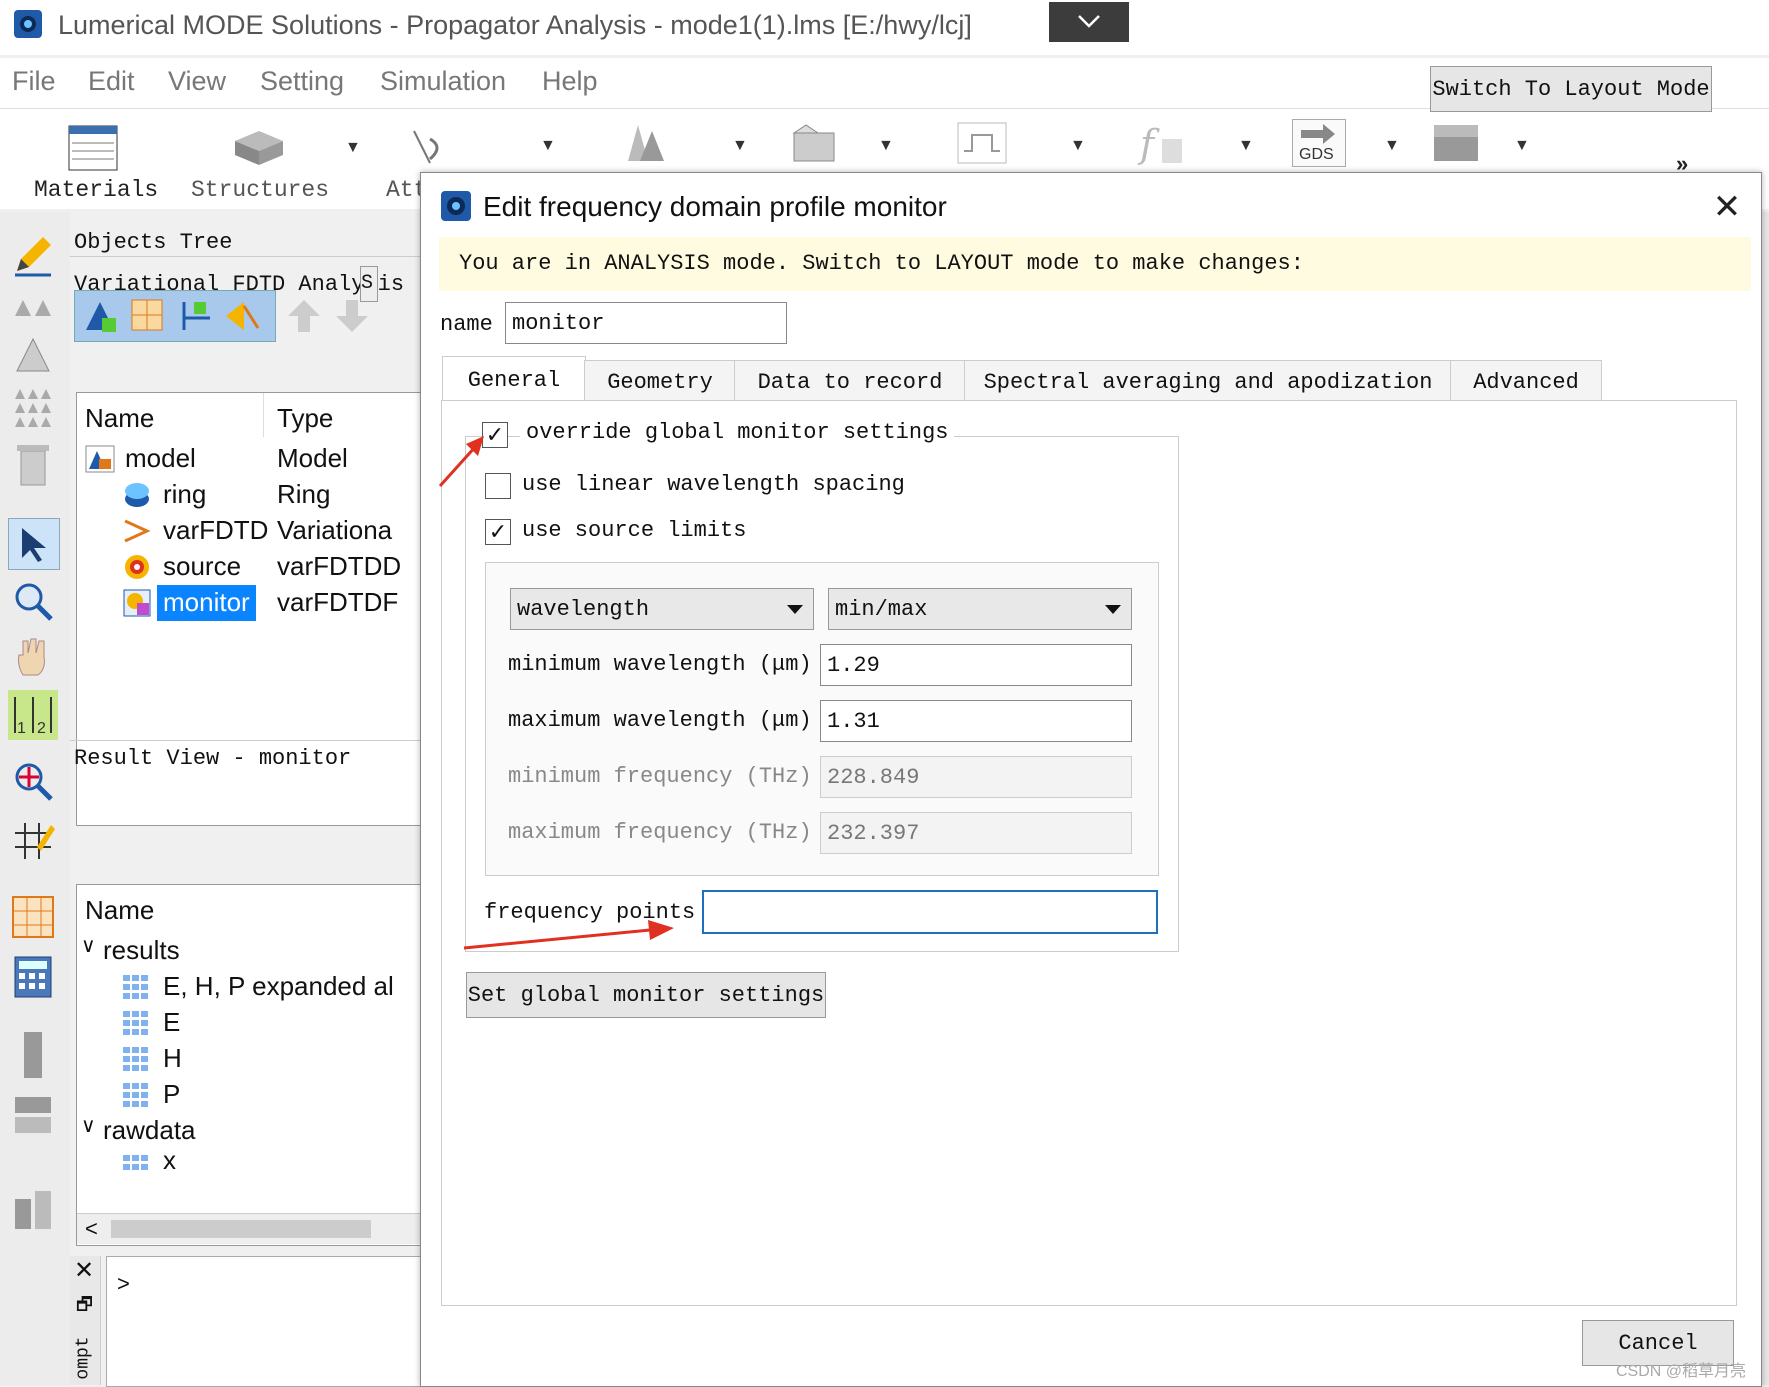 The image size is (1769, 1387). What do you see at coordinates (514, 379) in the screenshot?
I see `tab-general: General` at bounding box center [514, 379].